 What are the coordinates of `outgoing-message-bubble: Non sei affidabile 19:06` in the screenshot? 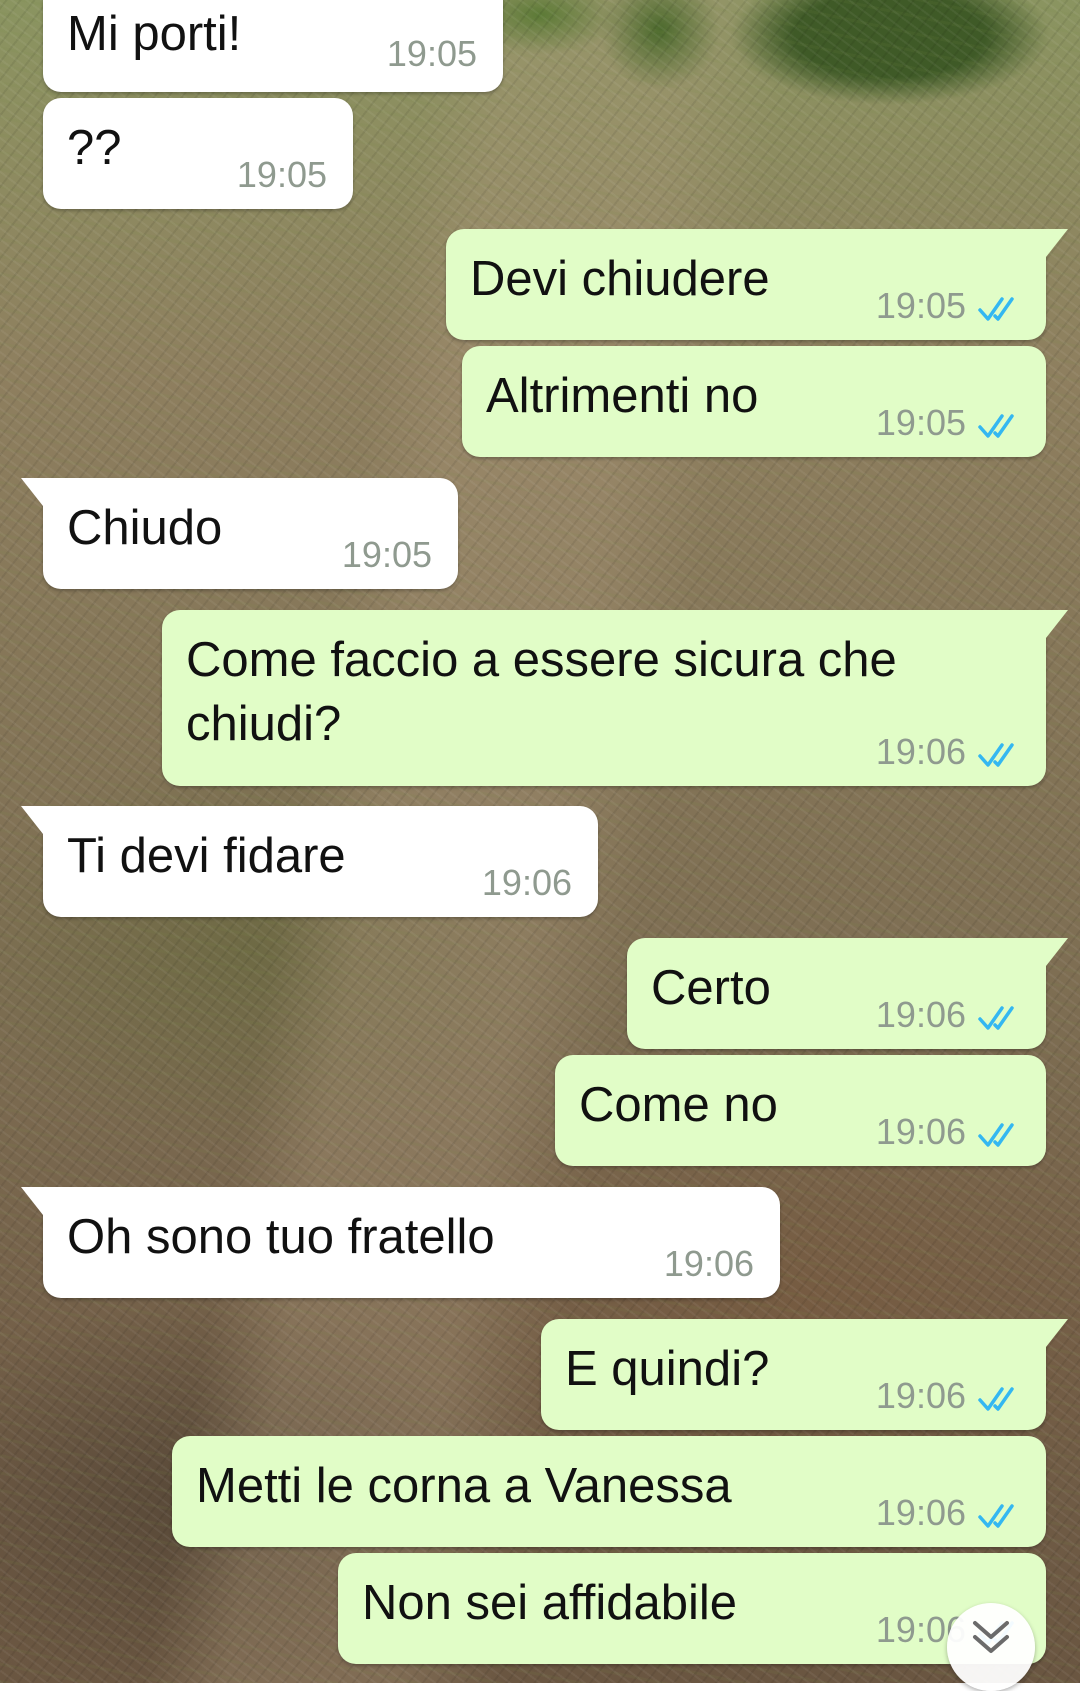 It's located at (692, 1608).